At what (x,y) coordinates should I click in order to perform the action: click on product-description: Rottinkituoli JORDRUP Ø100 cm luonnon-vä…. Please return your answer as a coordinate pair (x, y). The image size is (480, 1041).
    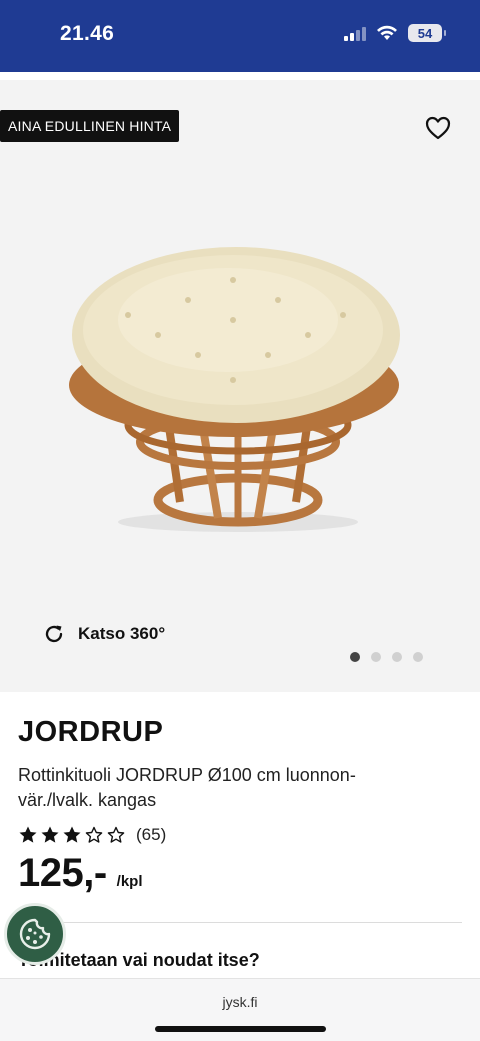
    Looking at the image, I should click on (187, 787).